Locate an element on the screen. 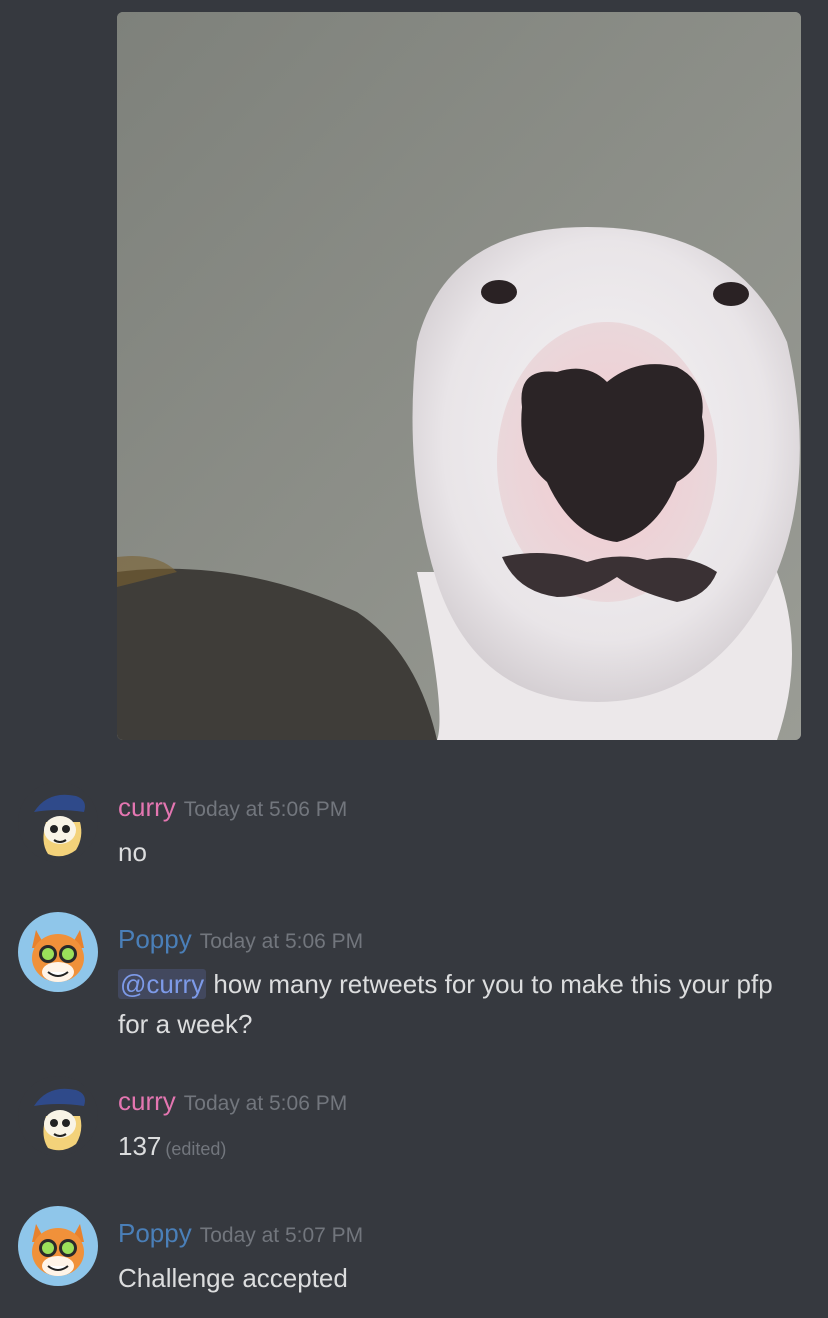  message-text: no is located at coordinates (132, 852).